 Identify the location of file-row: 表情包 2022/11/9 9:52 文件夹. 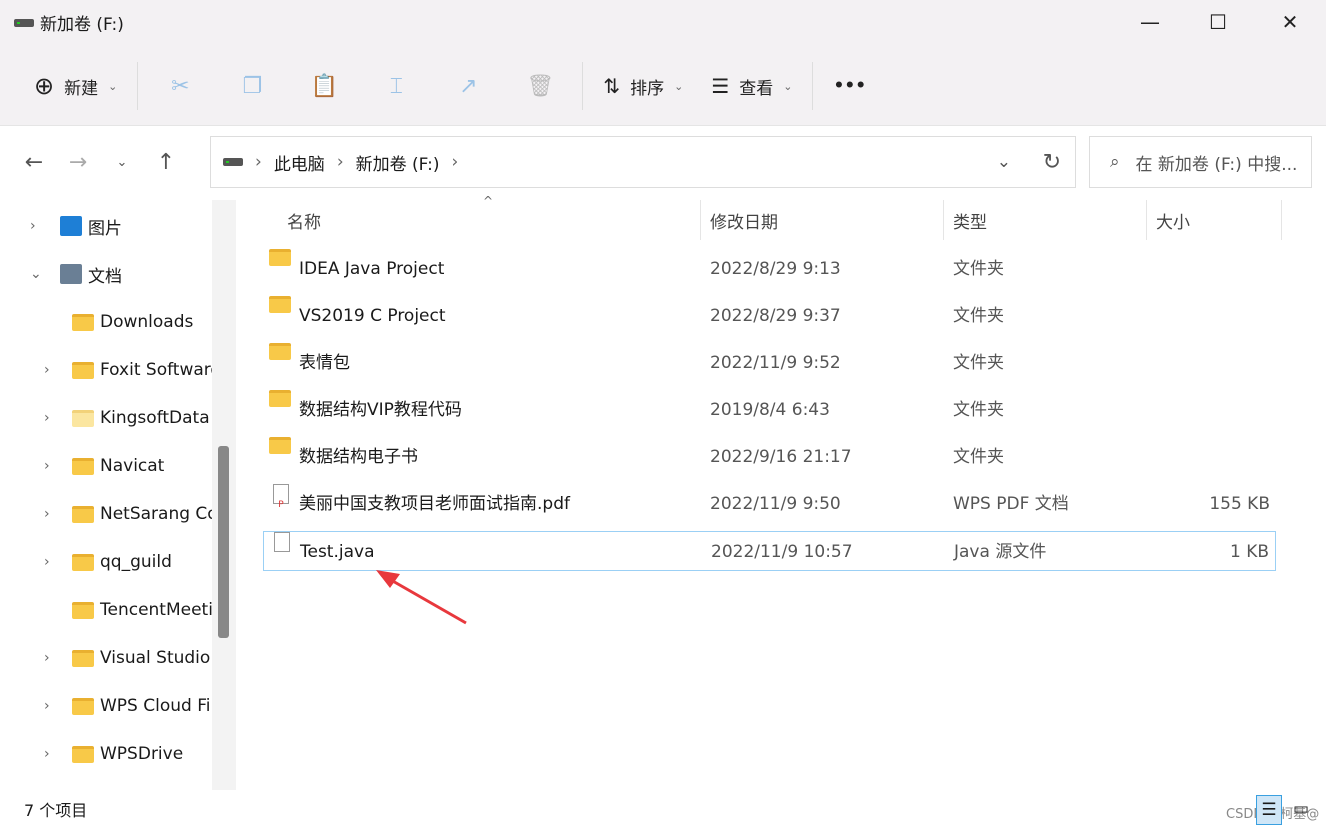
(769, 363).